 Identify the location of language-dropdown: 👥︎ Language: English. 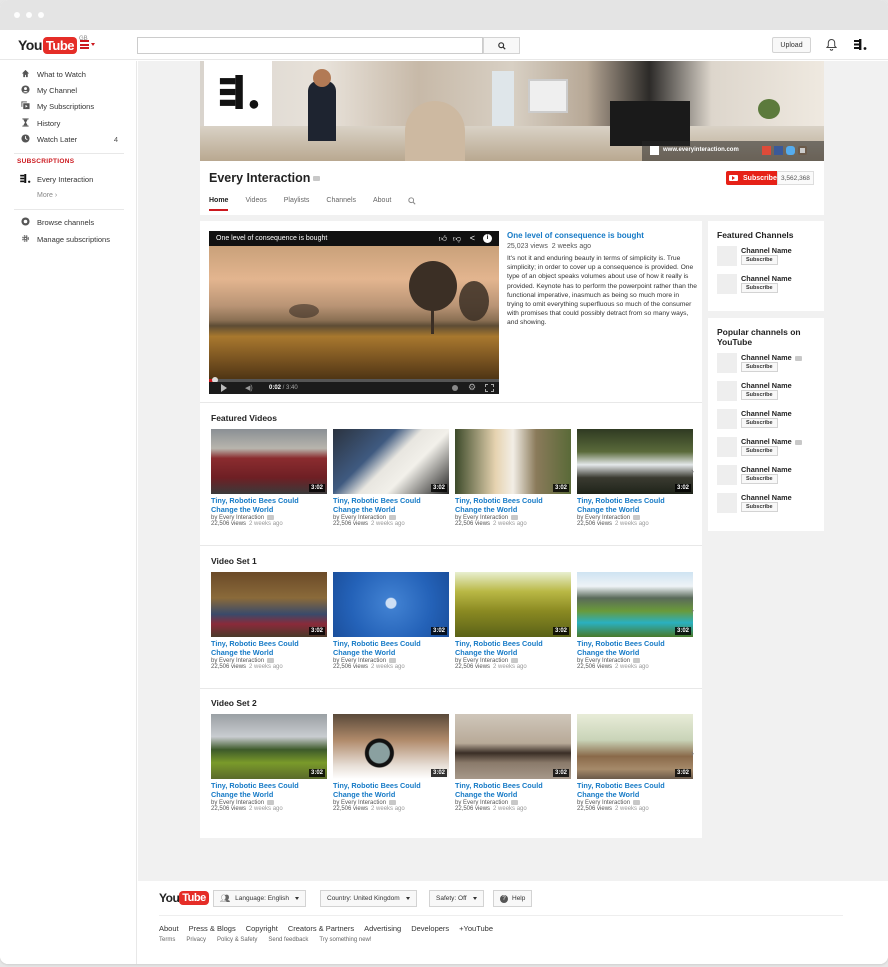
(260, 898).